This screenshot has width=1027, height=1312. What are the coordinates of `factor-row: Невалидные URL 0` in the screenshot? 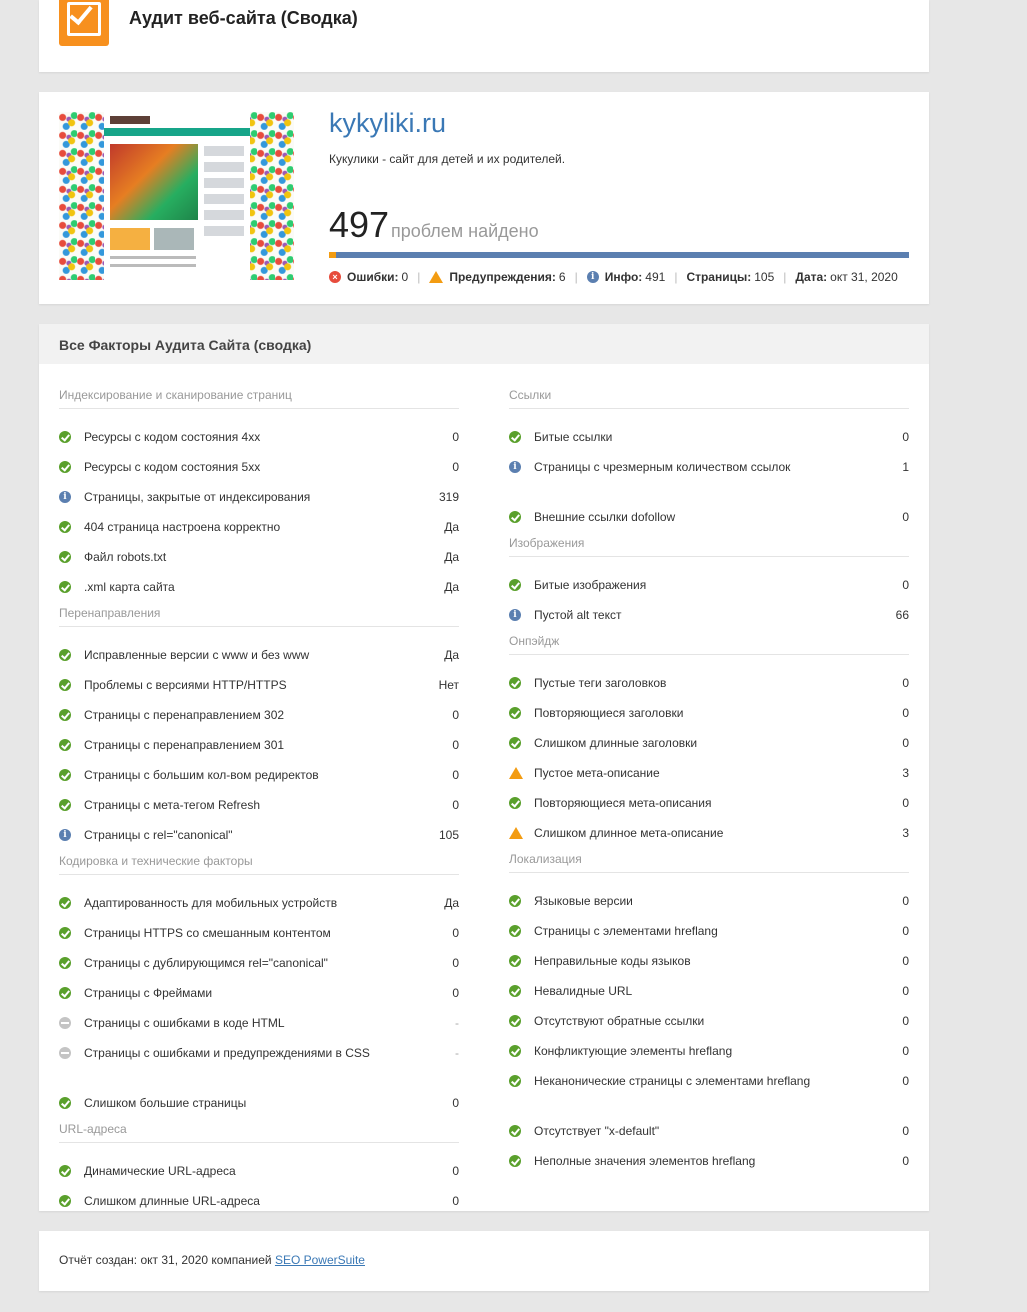 It's located at (709, 991).